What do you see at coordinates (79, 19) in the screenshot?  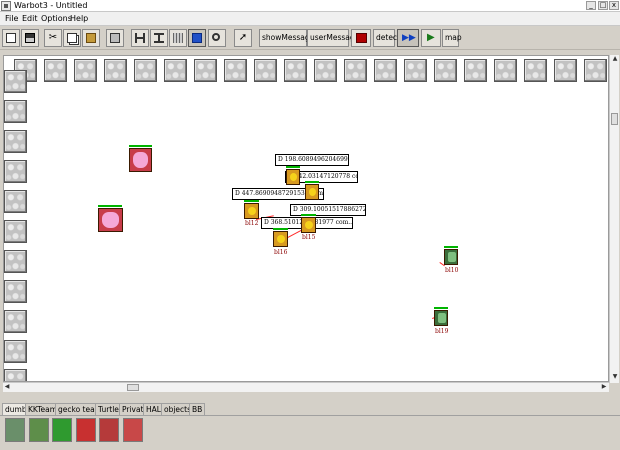 I see `menu-help: Help` at bounding box center [79, 19].